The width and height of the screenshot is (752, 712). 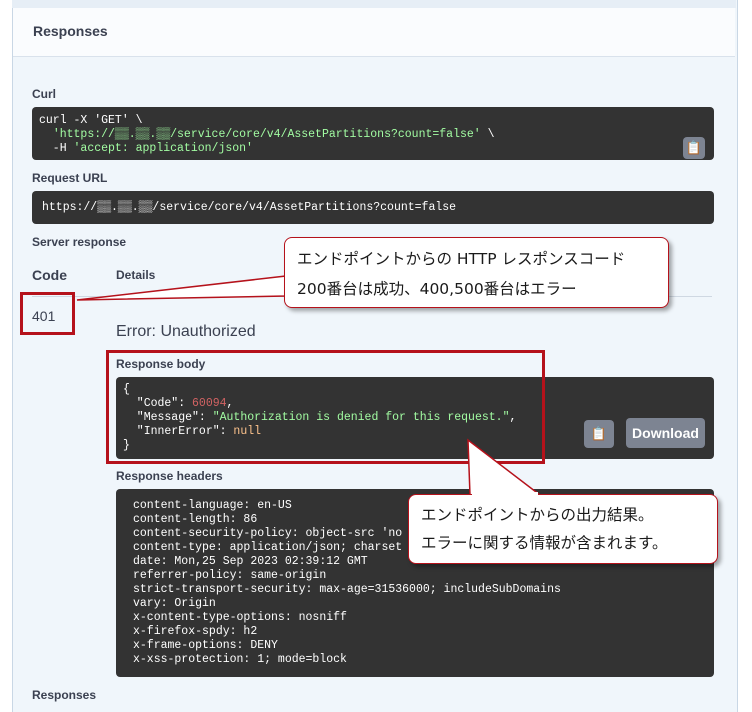 I want to click on bottom-pointer-join, so click(x=505, y=494).